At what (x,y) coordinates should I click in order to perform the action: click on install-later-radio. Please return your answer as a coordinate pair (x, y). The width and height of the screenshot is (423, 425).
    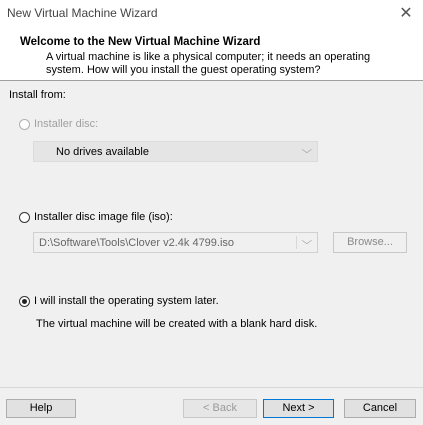
    Looking at the image, I should click on (24, 301).